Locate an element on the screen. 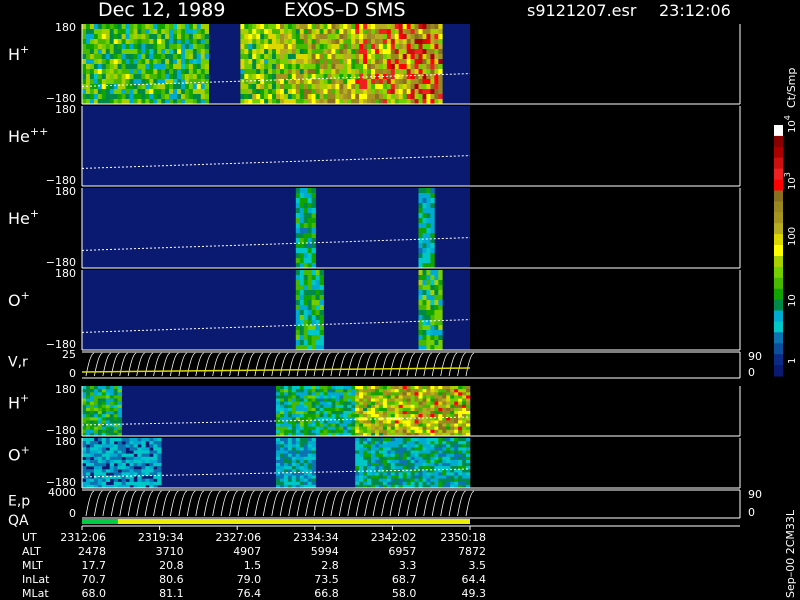 The image size is (800, 600). orbit-value: 3.5 is located at coordinates (478, 565).